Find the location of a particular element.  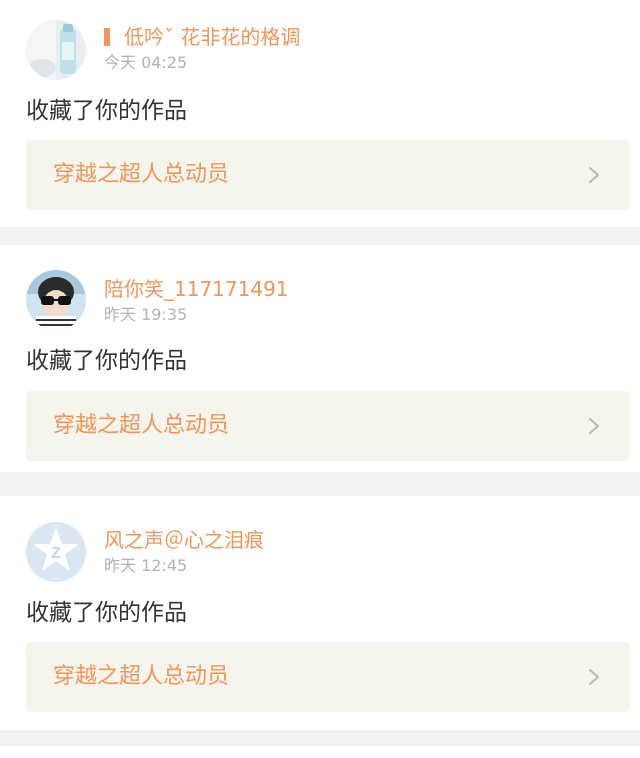

svg-text: Z is located at coordinates (56, 553).